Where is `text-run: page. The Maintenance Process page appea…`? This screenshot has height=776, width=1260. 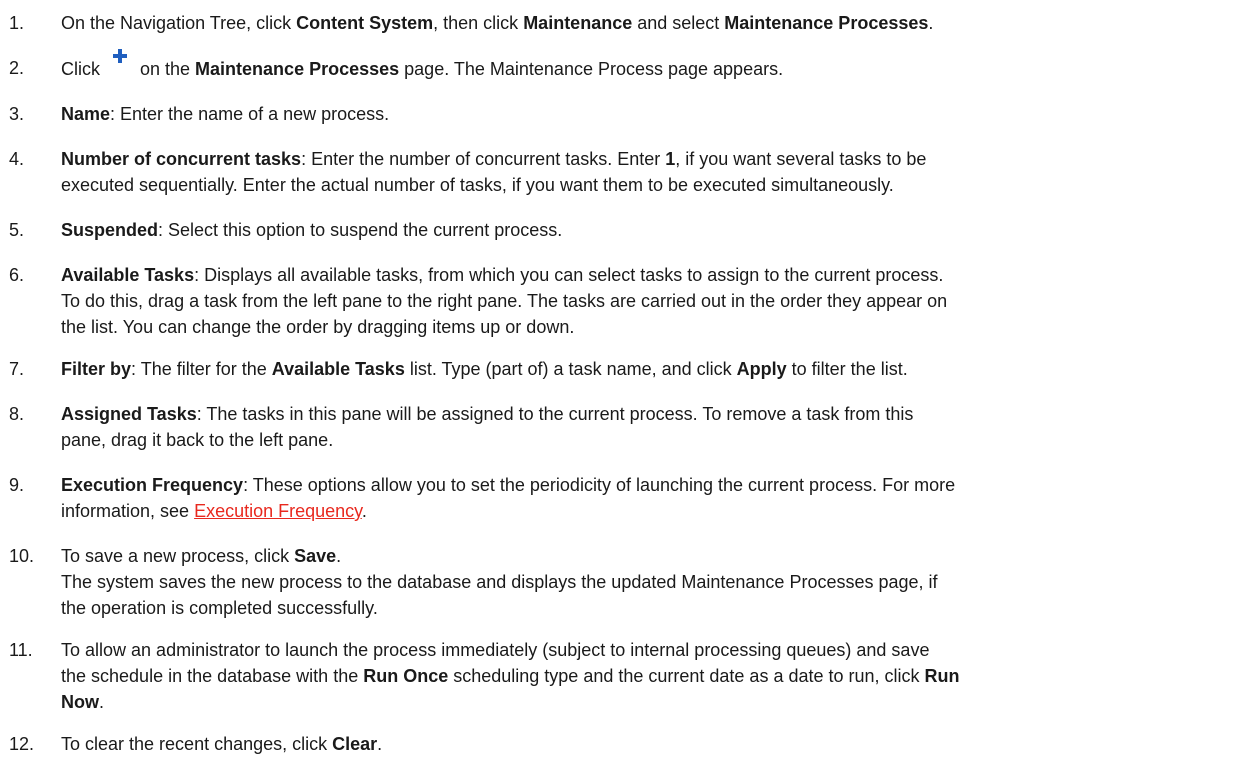
text-run: page. The Maintenance Process page appea… is located at coordinates (591, 69).